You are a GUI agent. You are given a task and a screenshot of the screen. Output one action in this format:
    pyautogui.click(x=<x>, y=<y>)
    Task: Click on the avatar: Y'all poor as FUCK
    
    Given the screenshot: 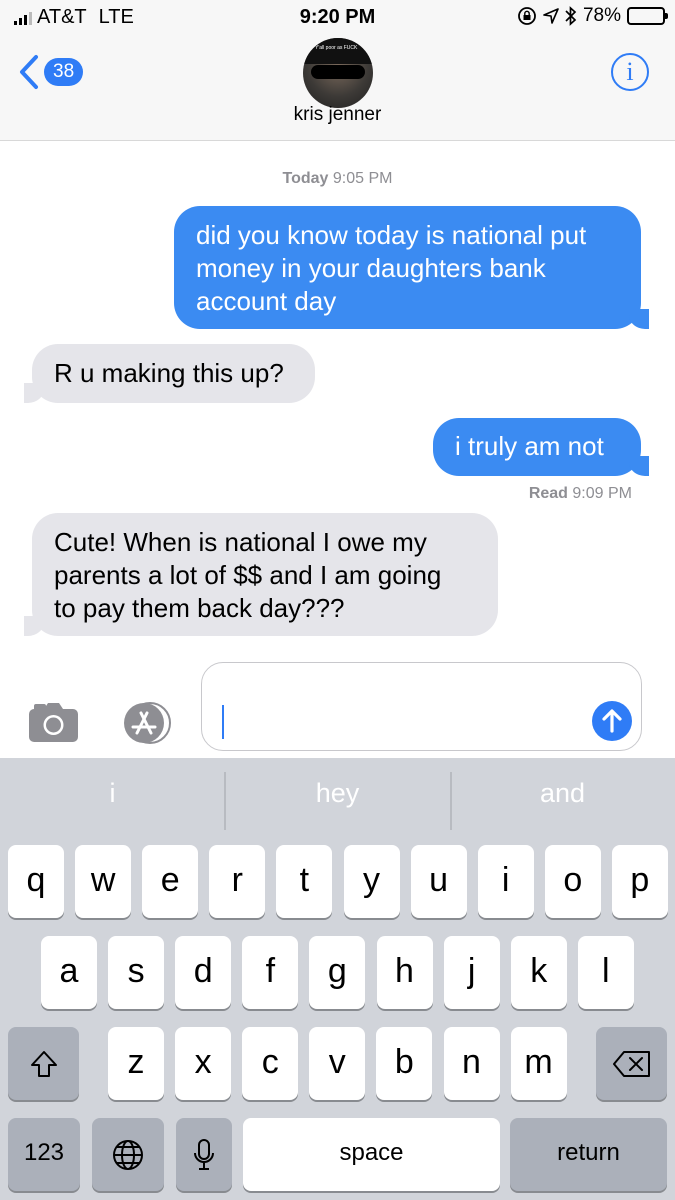 What is the action you would take?
    pyautogui.click(x=338, y=73)
    